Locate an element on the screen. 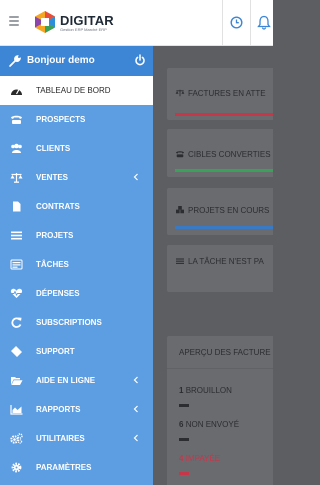 The height and width of the screenshot is (485, 320). overview-item: 1 BROUILLON is located at coordinates (205, 390).